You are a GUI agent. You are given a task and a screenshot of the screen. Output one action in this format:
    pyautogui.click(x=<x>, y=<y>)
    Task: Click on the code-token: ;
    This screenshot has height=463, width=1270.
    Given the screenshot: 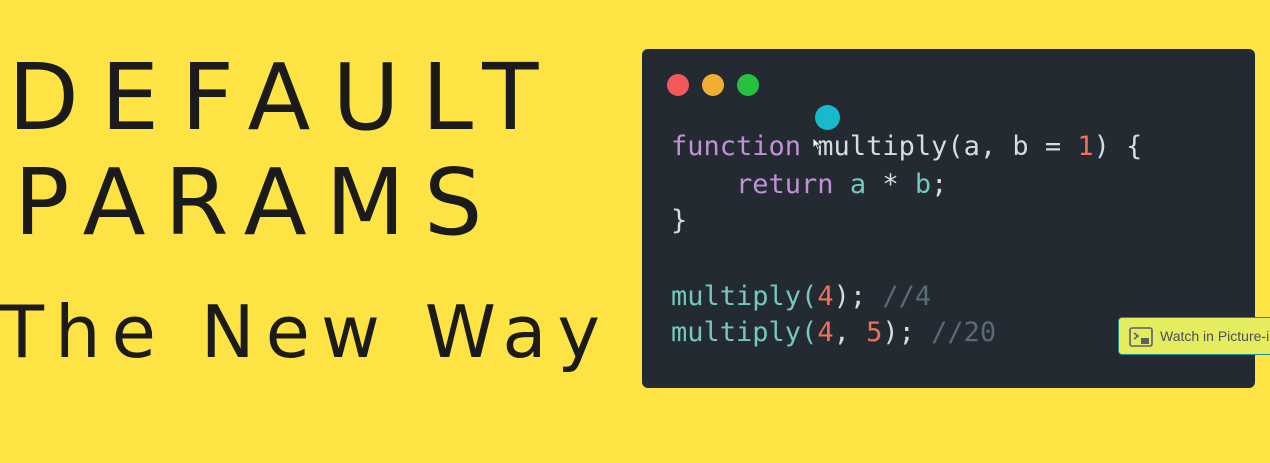 What is the action you would take?
    pyautogui.click(x=939, y=184)
    